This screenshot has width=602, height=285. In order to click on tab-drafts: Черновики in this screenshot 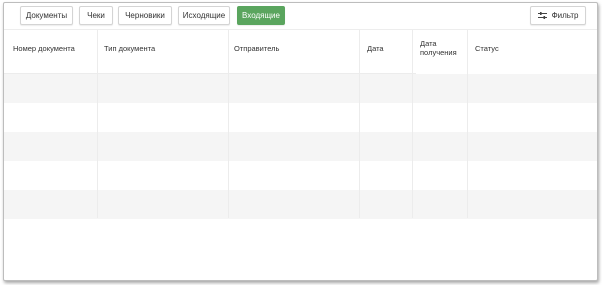, I will do `click(145, 15)`.